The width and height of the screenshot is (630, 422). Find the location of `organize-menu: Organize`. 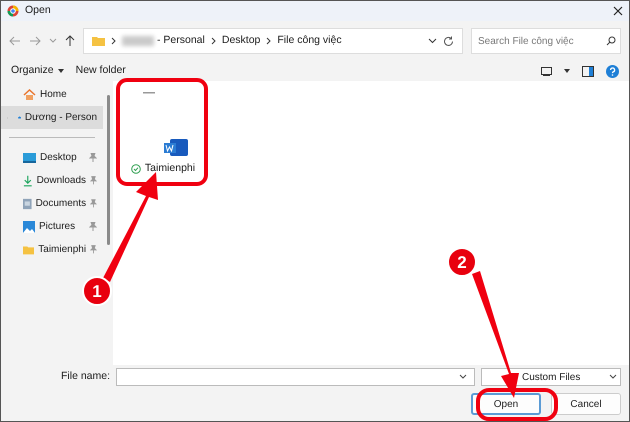

organize-menu: Organize is located at coordinates (37, 71).